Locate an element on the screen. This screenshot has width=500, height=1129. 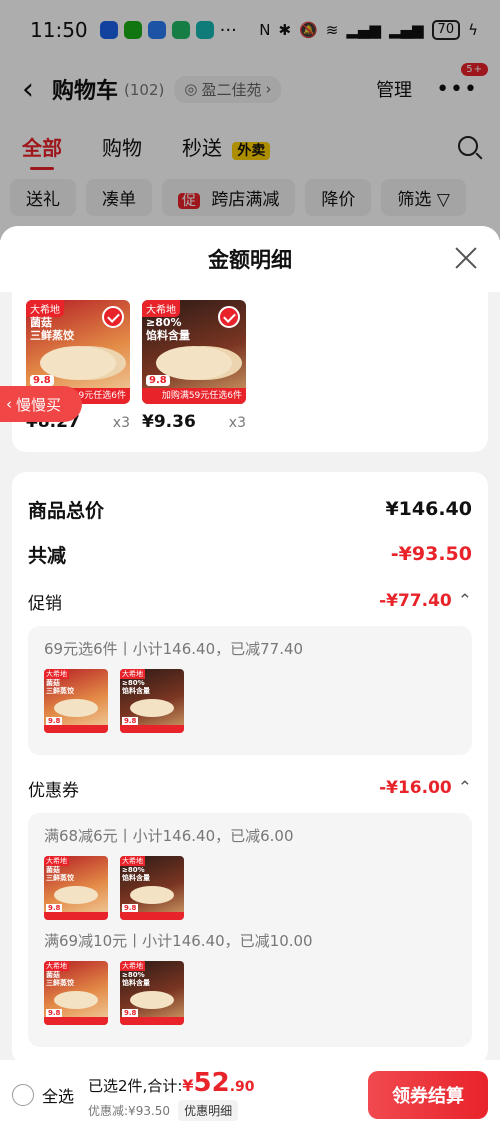
total-discount-label: 共减 is located at coordinates (47, 555).